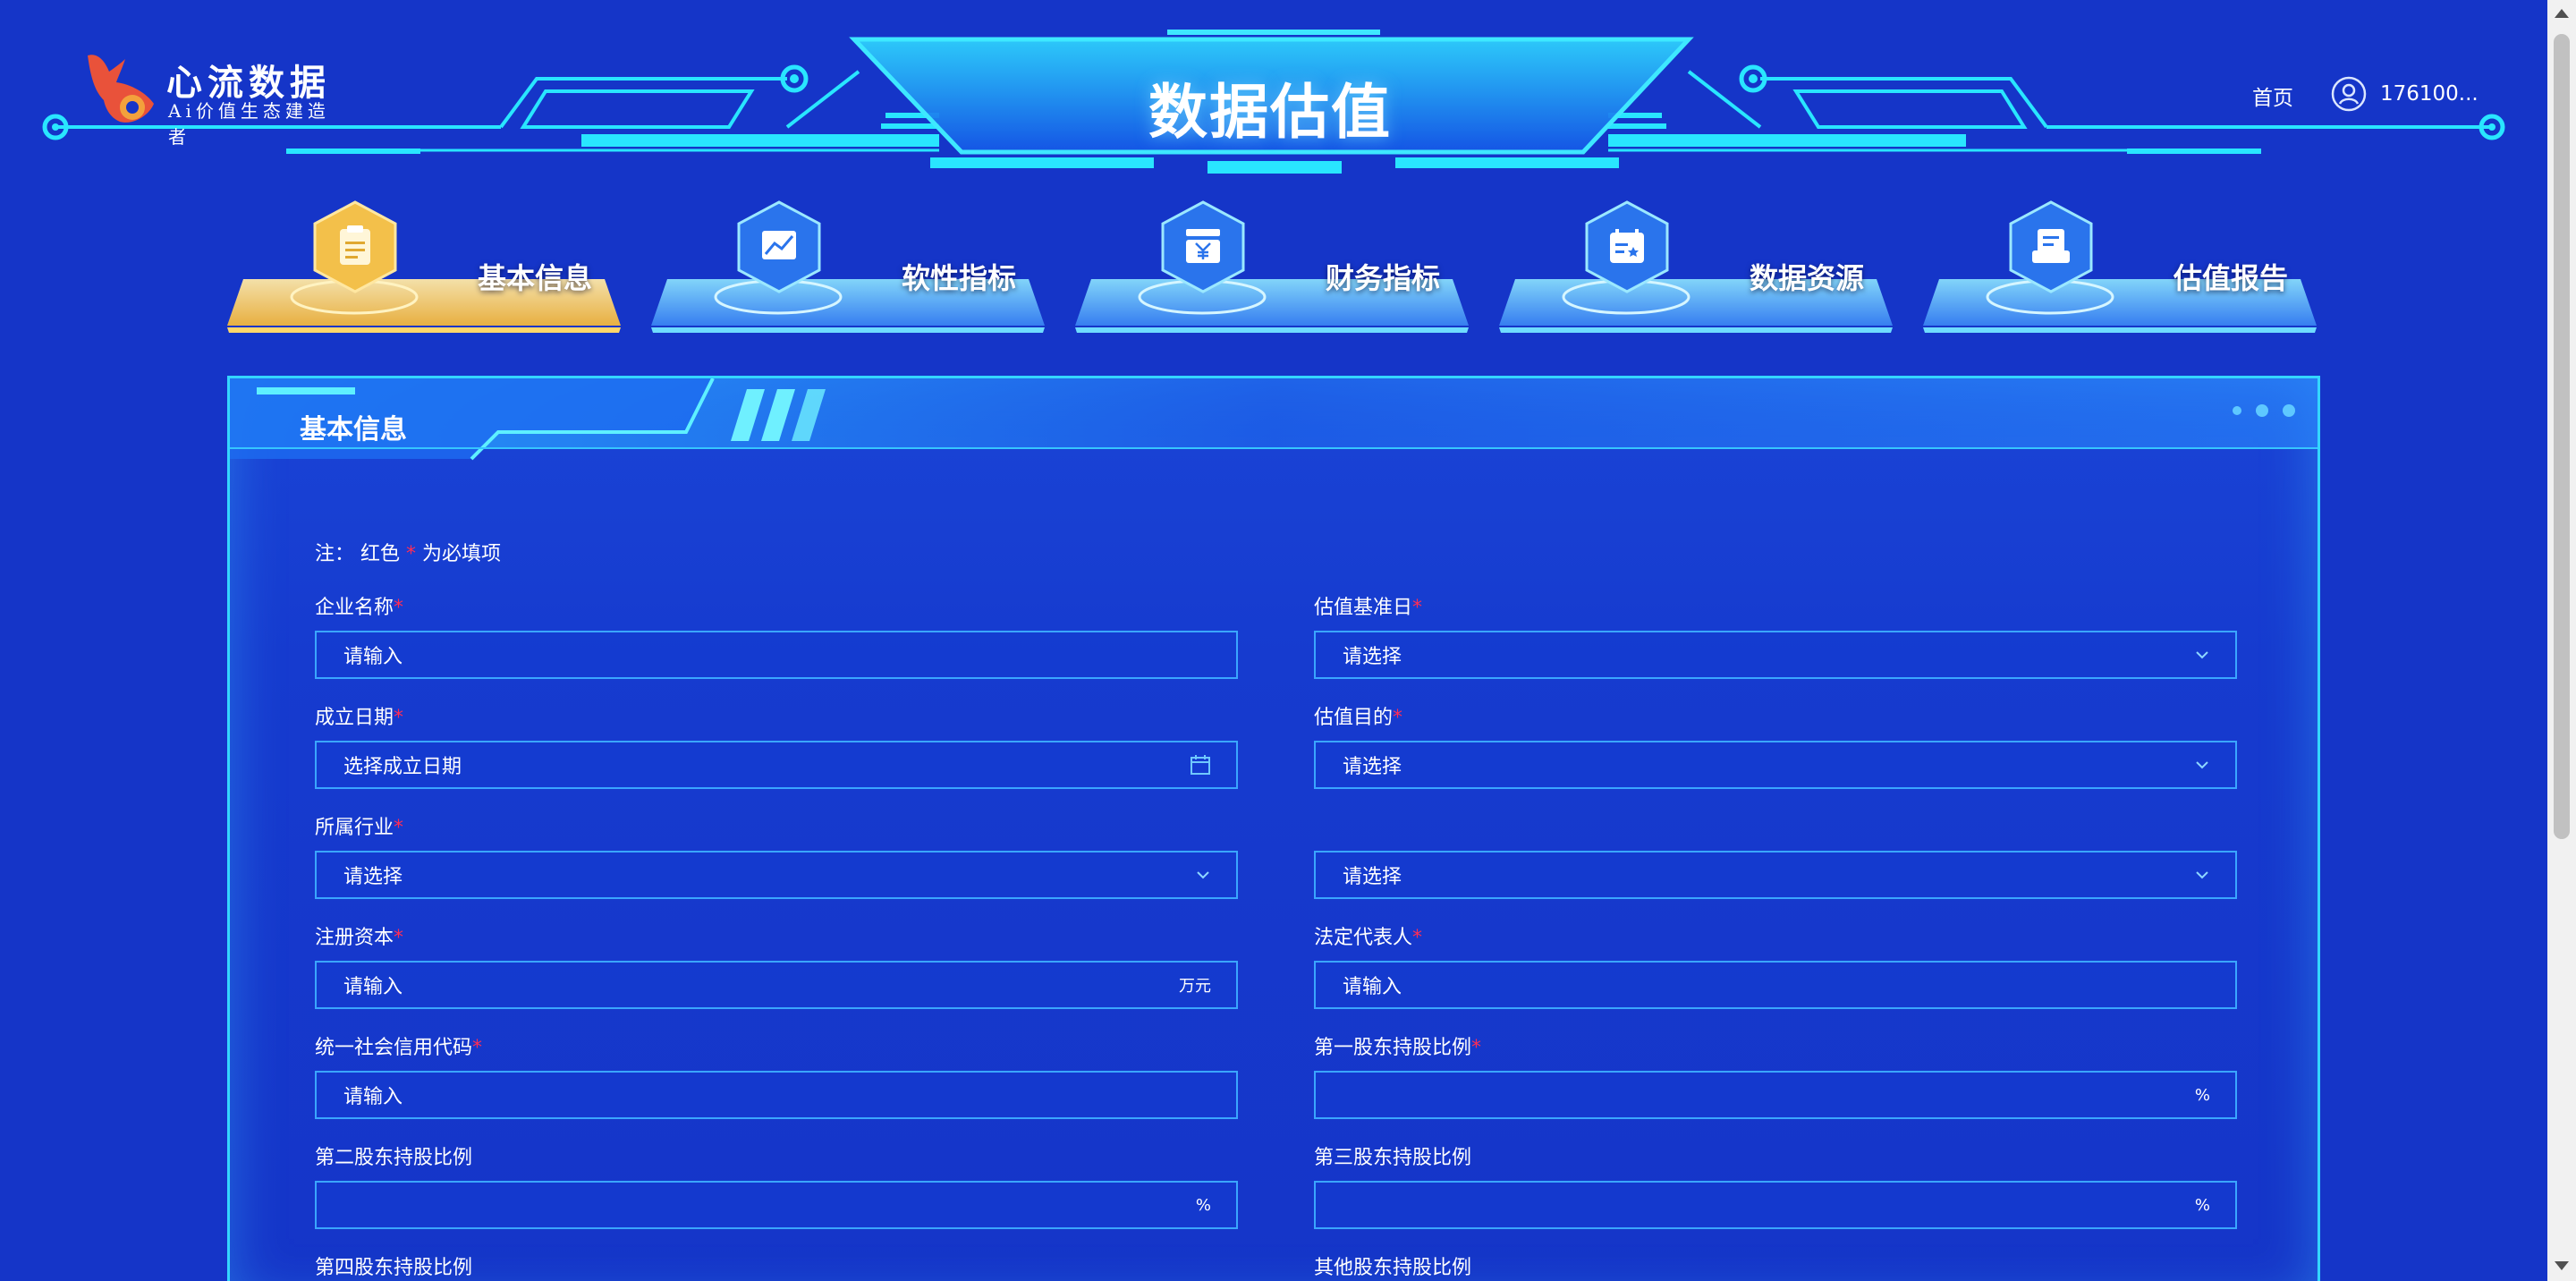 The width and height of the screenshot is (2576, 1281). What do you see at coordinates (1195, 986) in the screenshot?
I see `unit-suffix: 万元` at bounding box center [1195, 986].